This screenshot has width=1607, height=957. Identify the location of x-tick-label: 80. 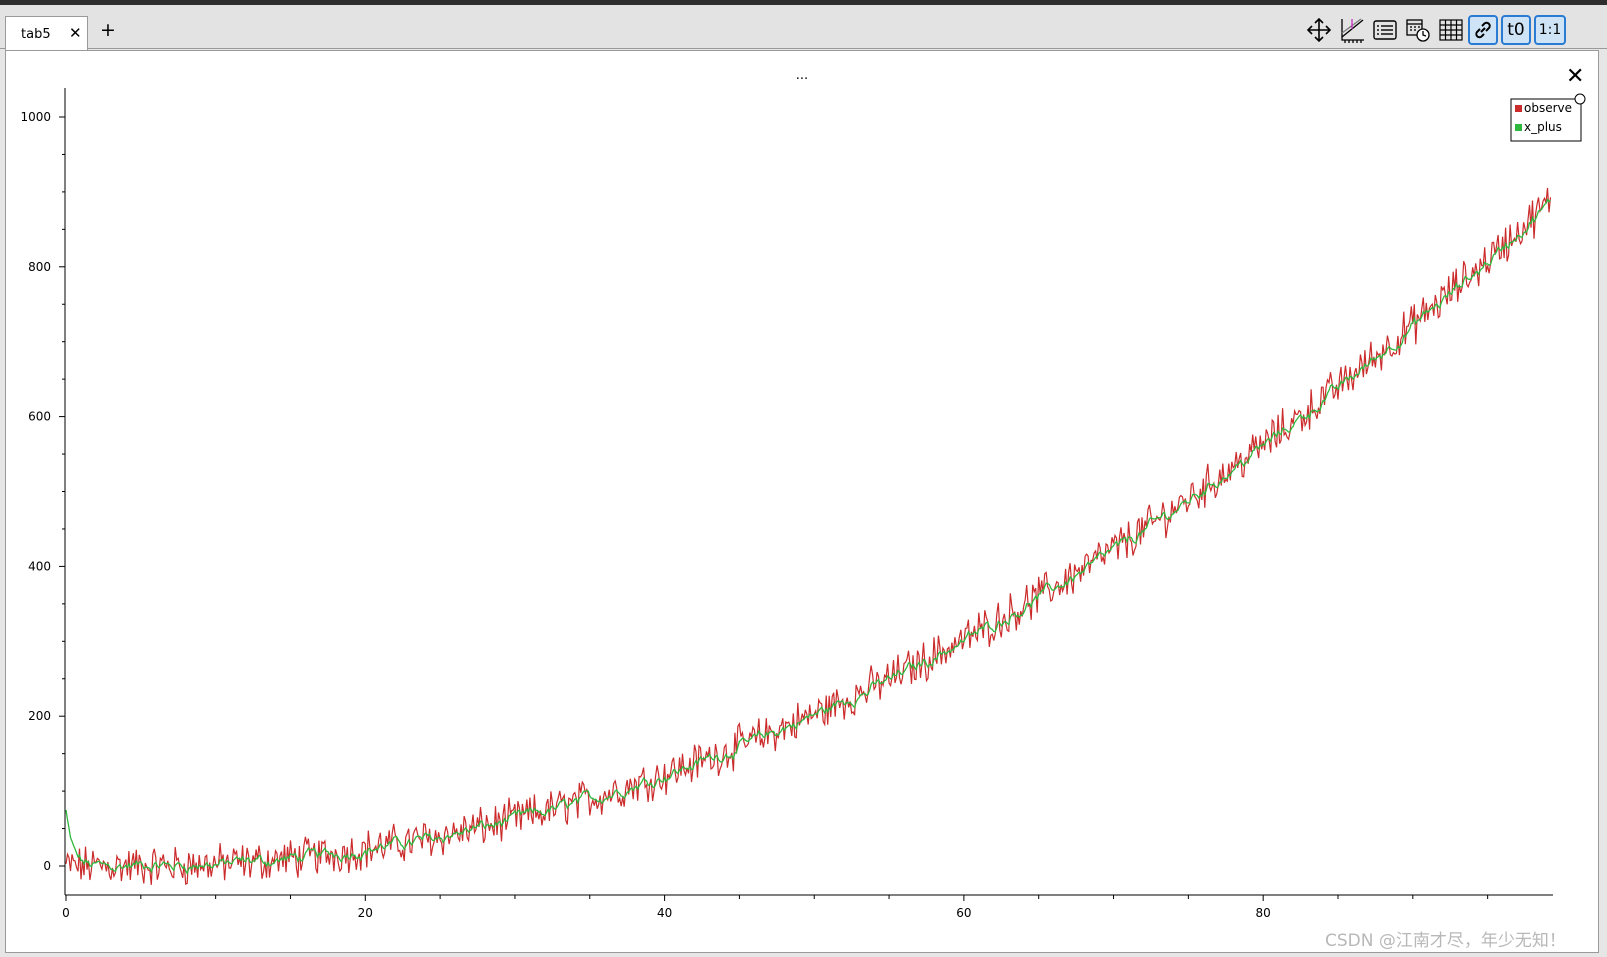
(1263, 913).